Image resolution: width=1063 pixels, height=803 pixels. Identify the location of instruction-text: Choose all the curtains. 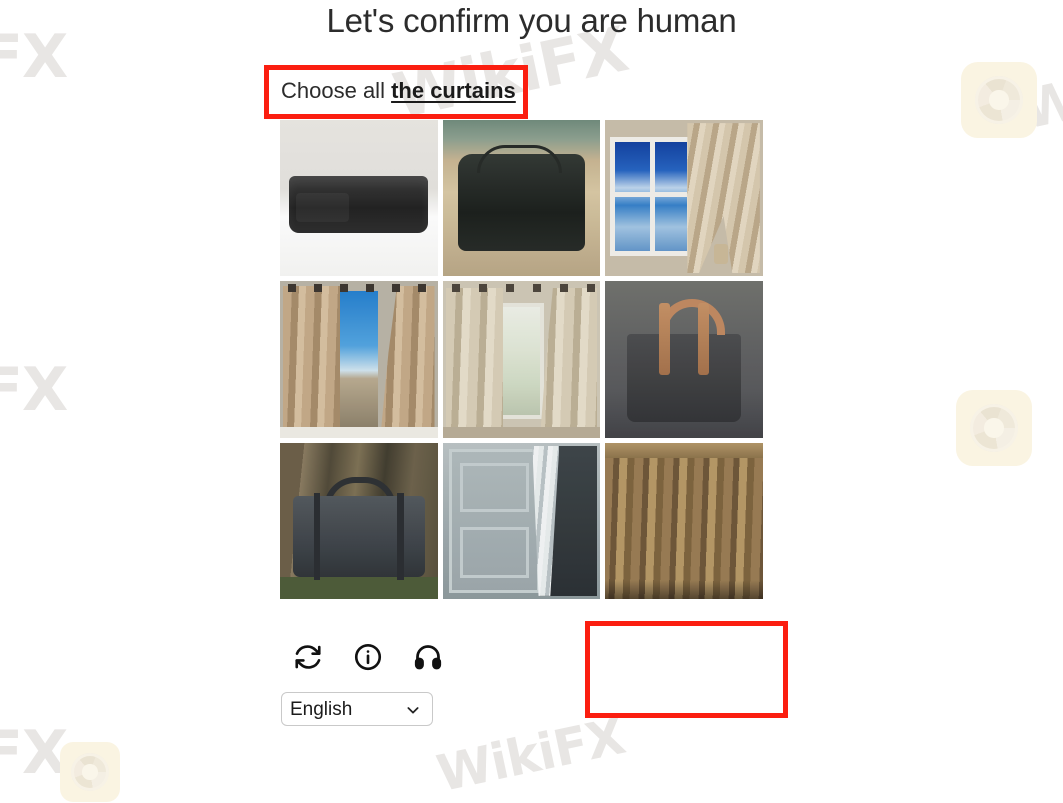
(398, 91).